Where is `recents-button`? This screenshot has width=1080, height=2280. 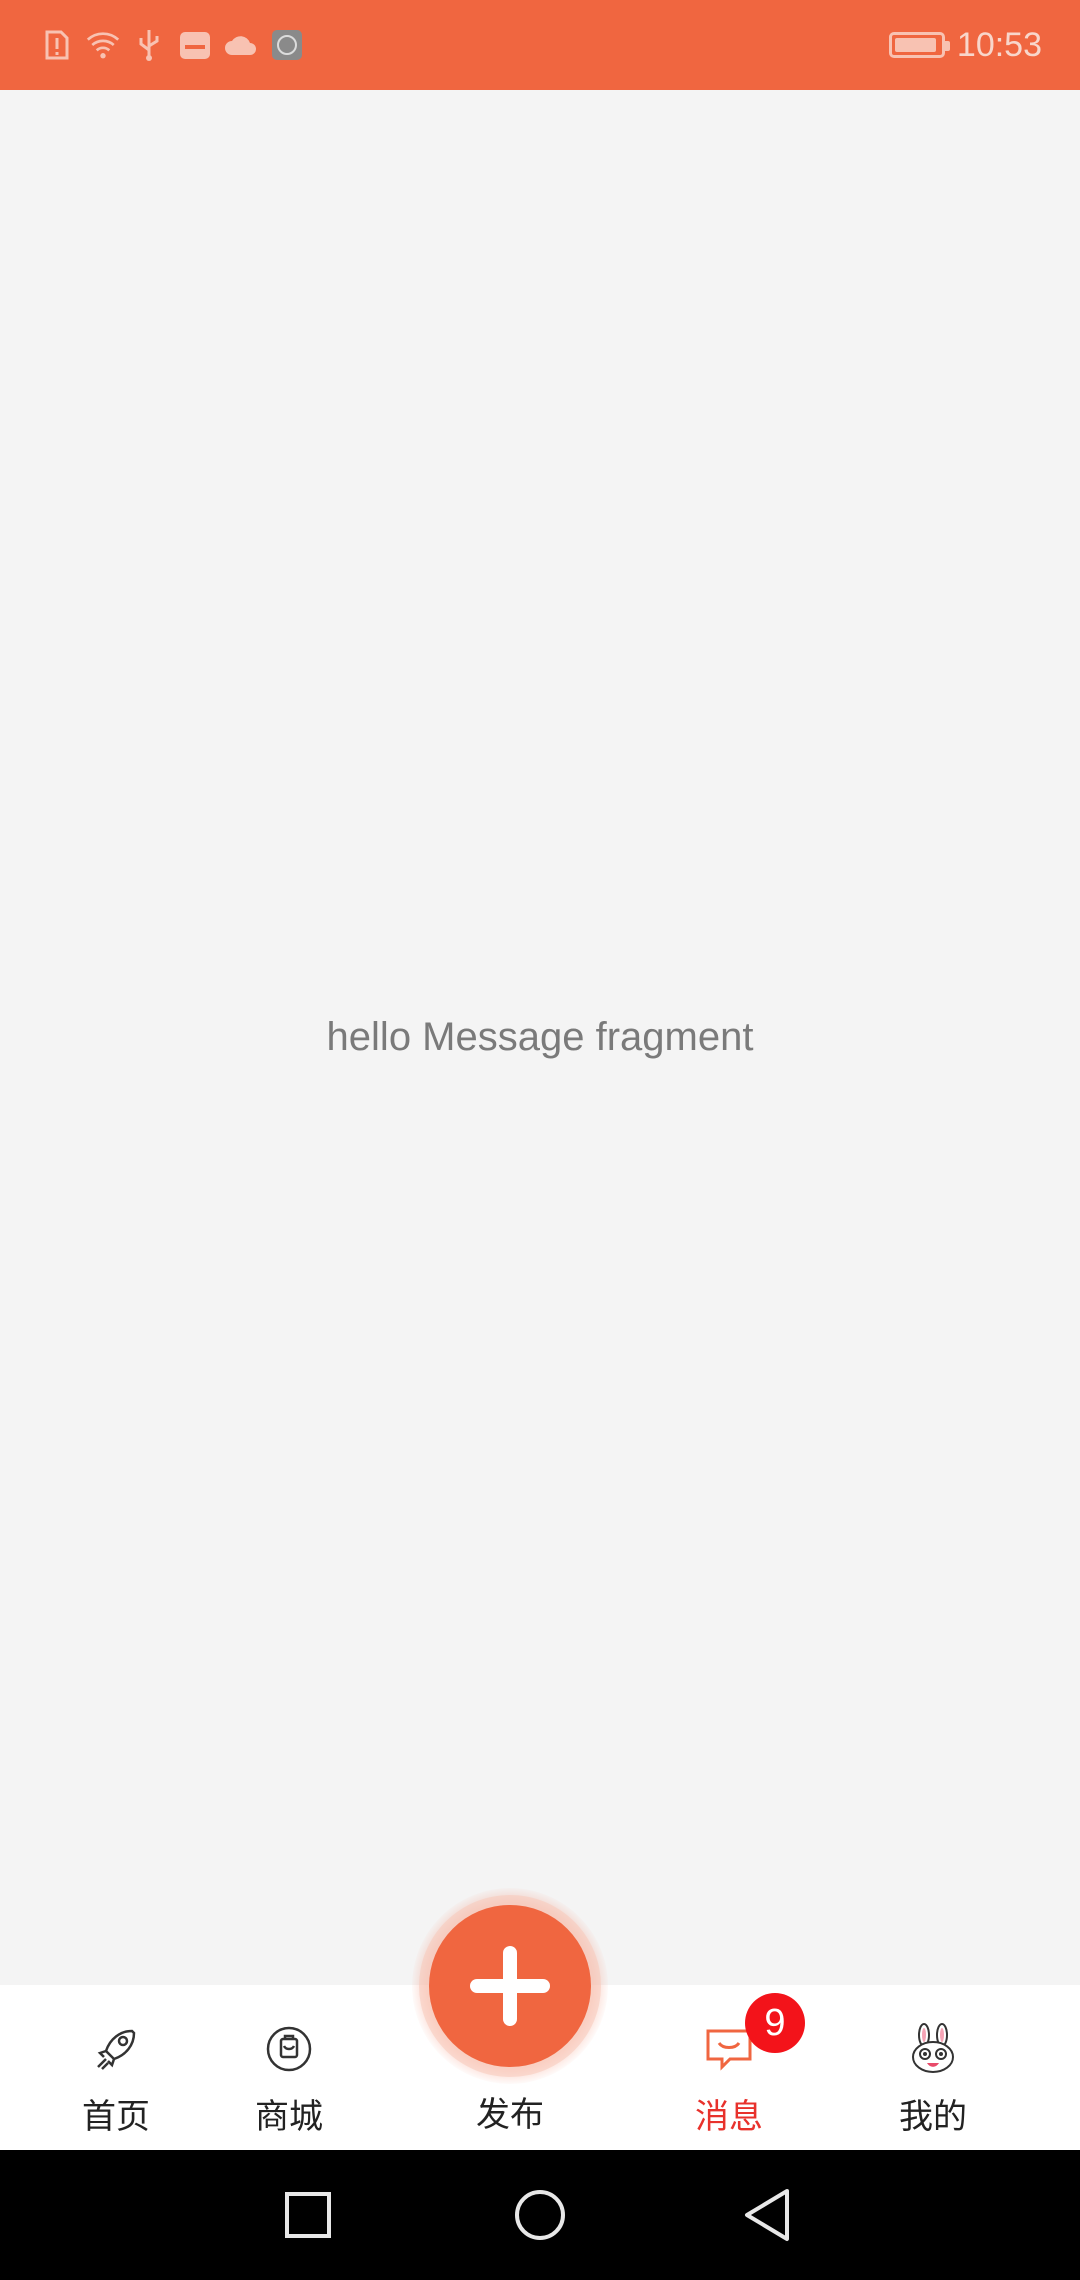 recents-button is located at coordinates (308, 2215).